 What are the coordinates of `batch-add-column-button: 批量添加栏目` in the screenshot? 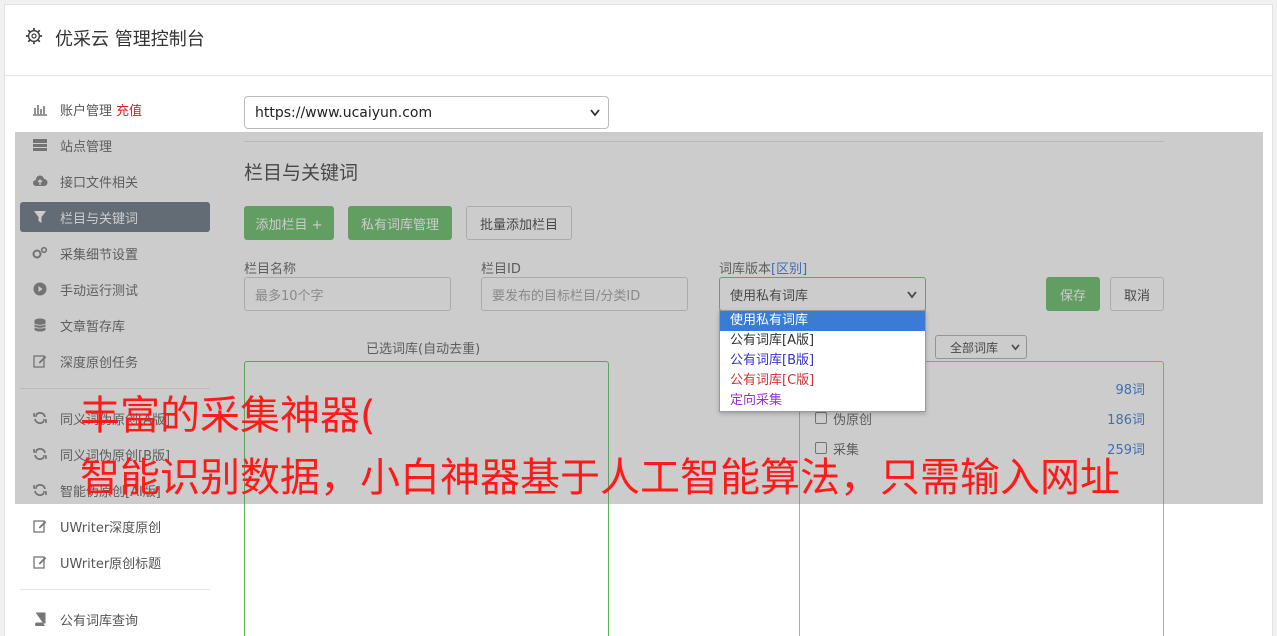 It's located at (519, 223).